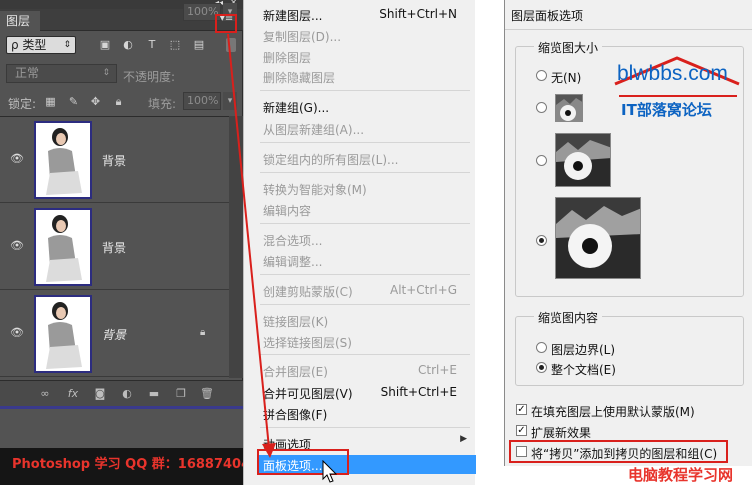 This screenshot has height=485, width=752. What do you see at coordinates (541, 240) in the screenshot?
I see `thumb-large-radio` at bounding box center [541, 240].